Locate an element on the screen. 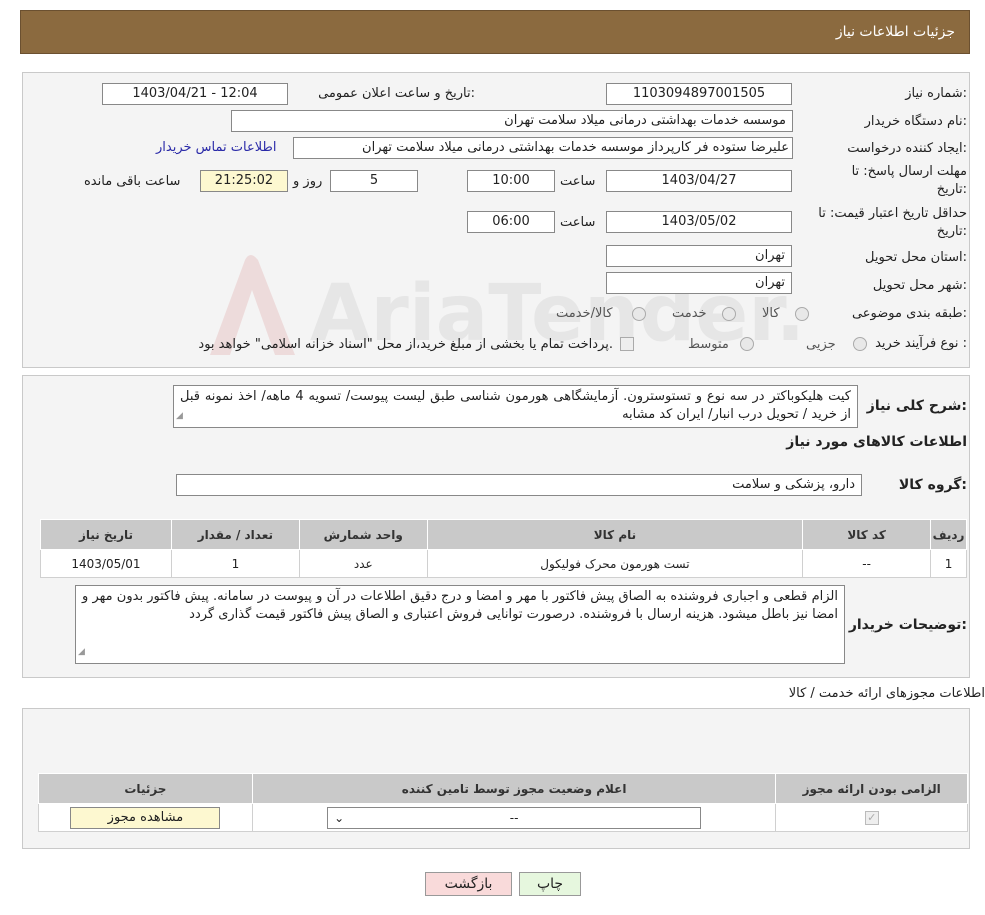  col-name: نام کالا is located at coordinates (615, 534).